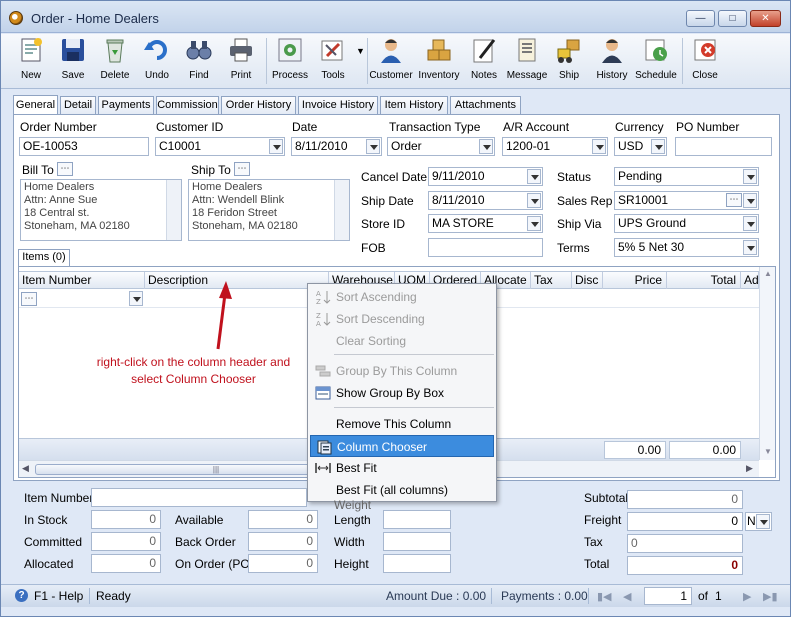 The image size is (791, 617). I want to click on freight-code-combo: N, so click(758, 521).